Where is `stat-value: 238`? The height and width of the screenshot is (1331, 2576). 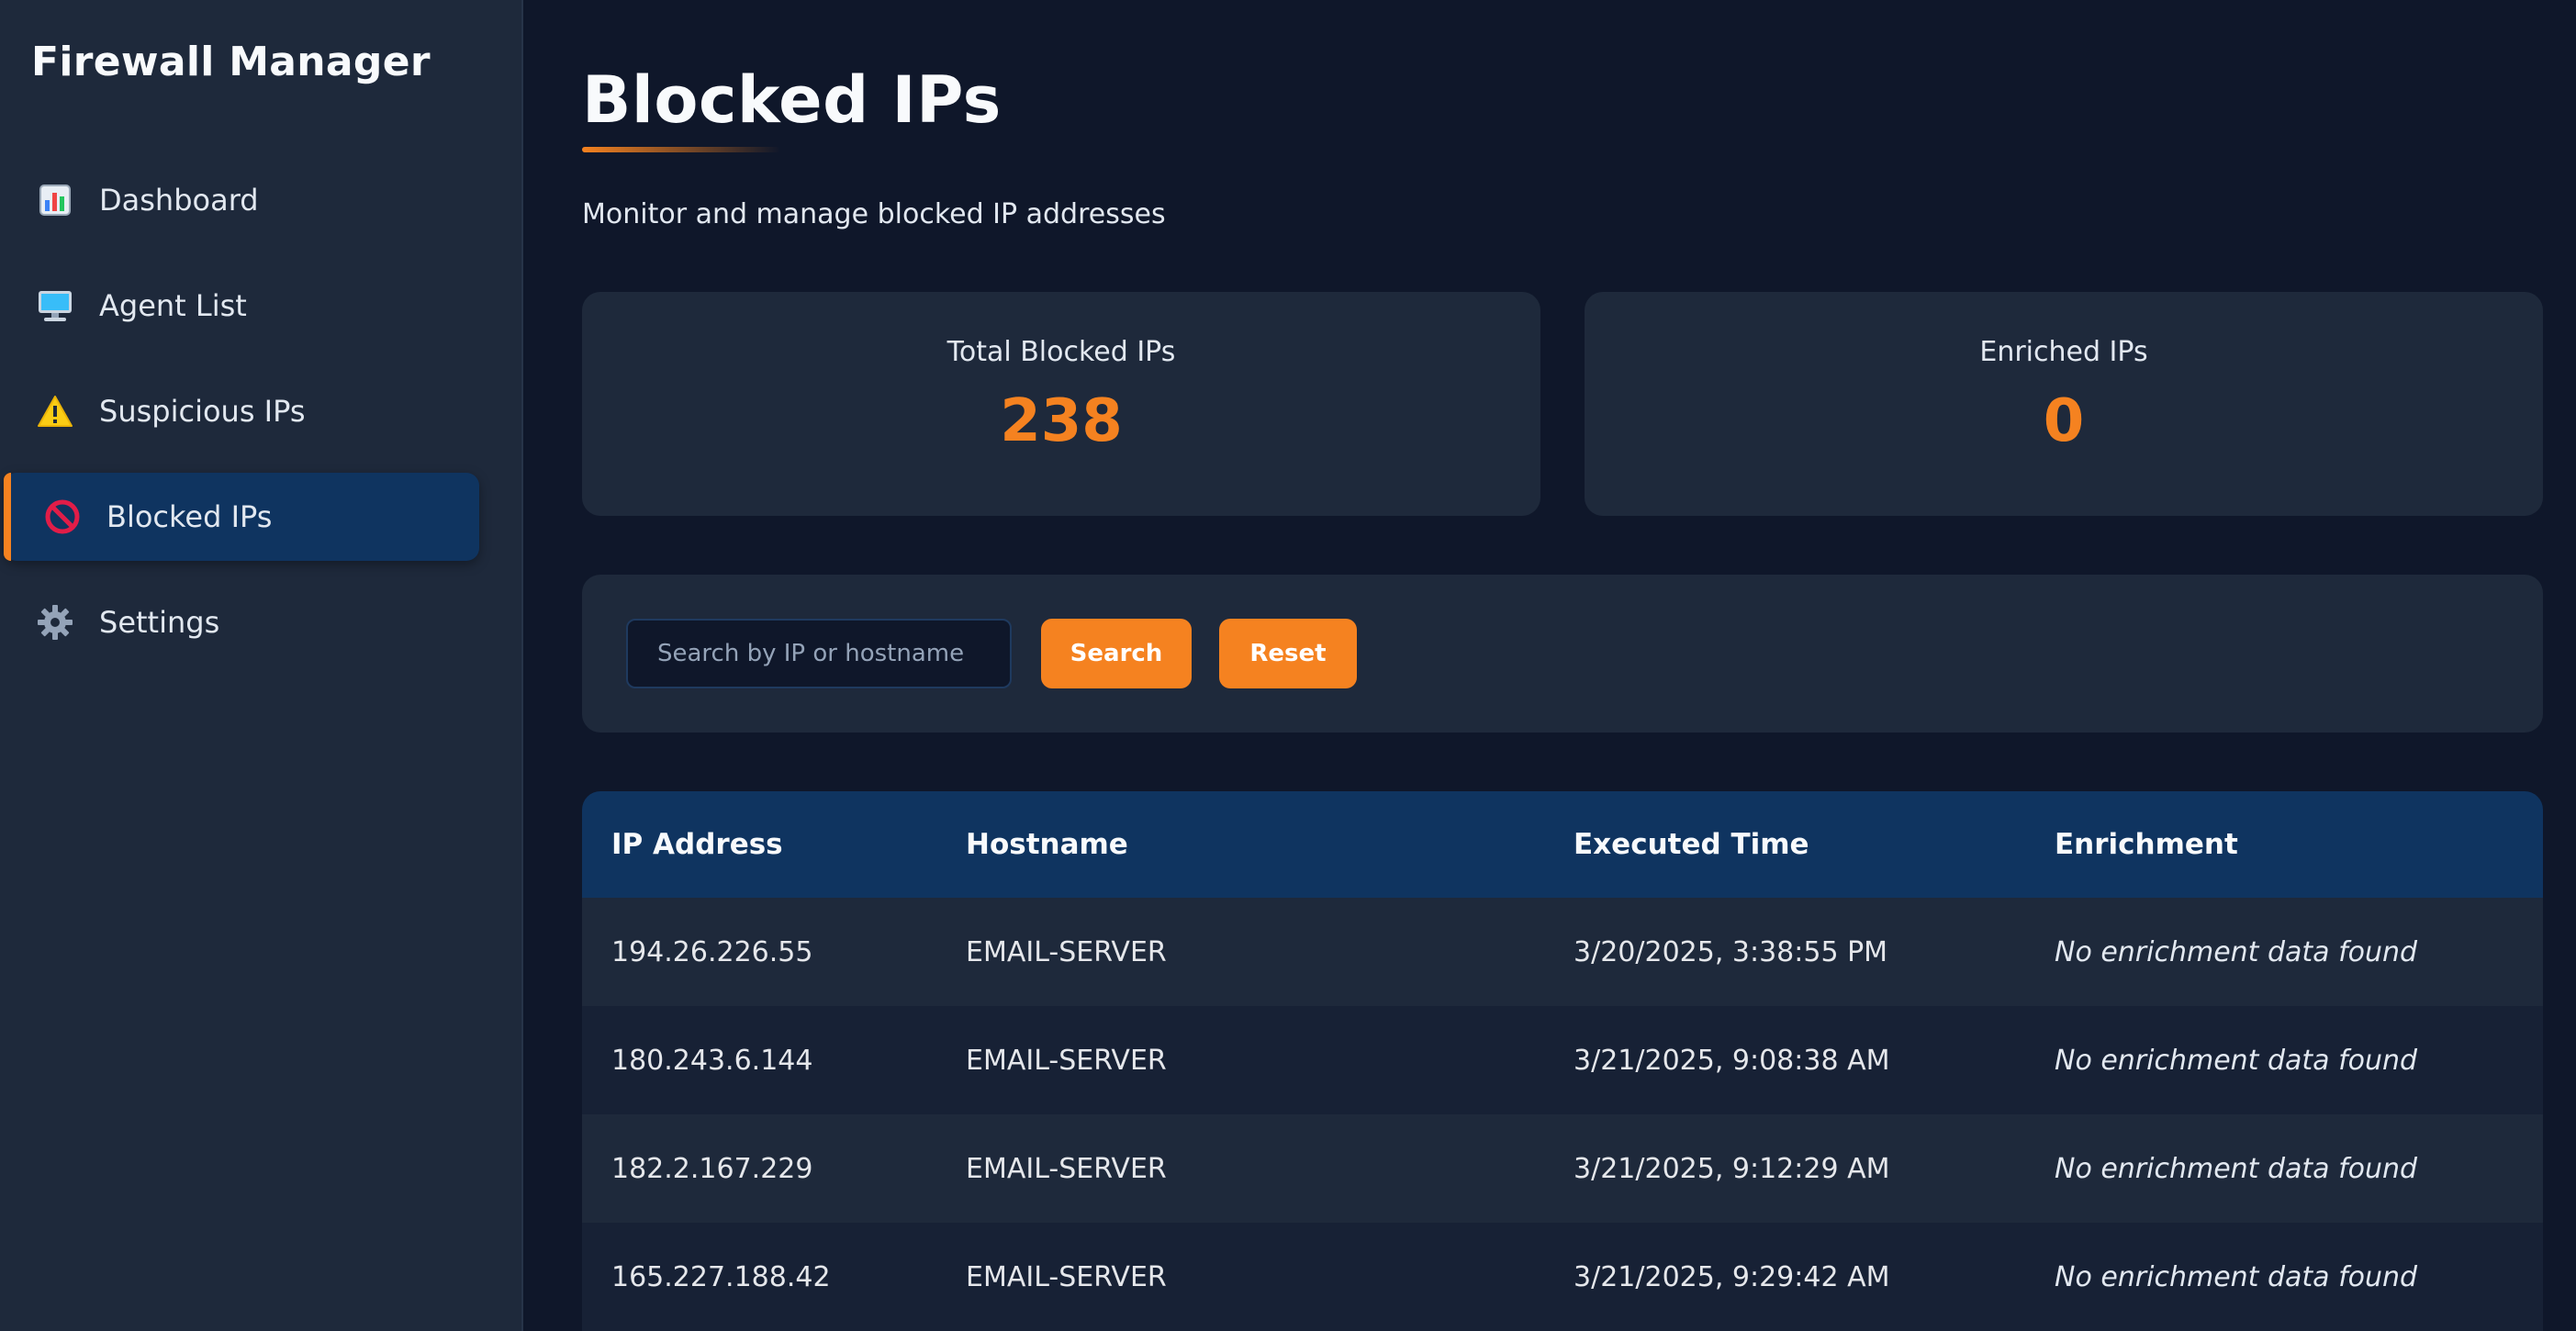 stat-value: 238 is located at coordinates (1061, 421).